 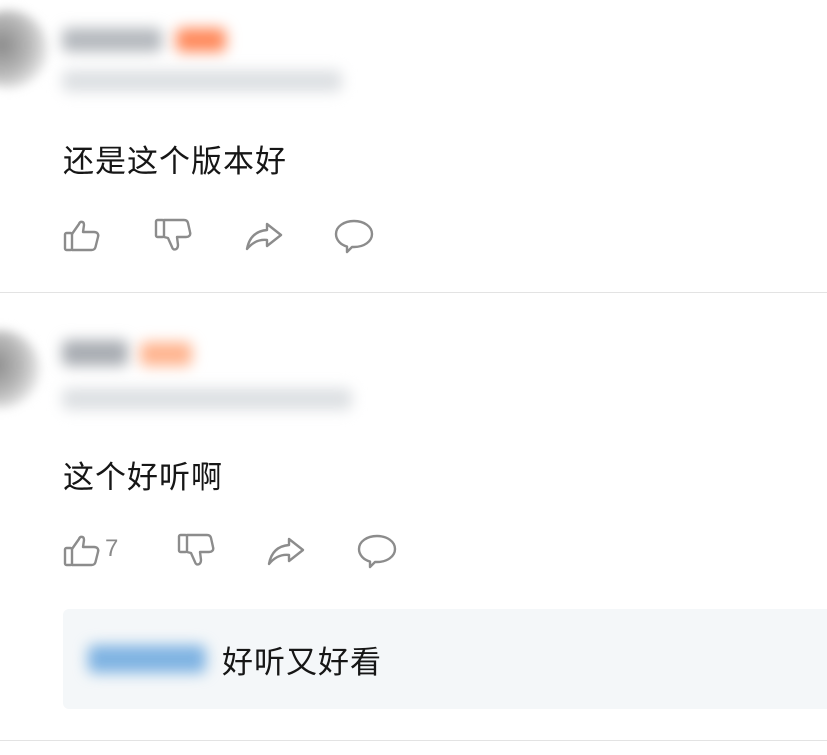 I want to click on comment-text: 这个好听啊, so click(x=143, y=478).